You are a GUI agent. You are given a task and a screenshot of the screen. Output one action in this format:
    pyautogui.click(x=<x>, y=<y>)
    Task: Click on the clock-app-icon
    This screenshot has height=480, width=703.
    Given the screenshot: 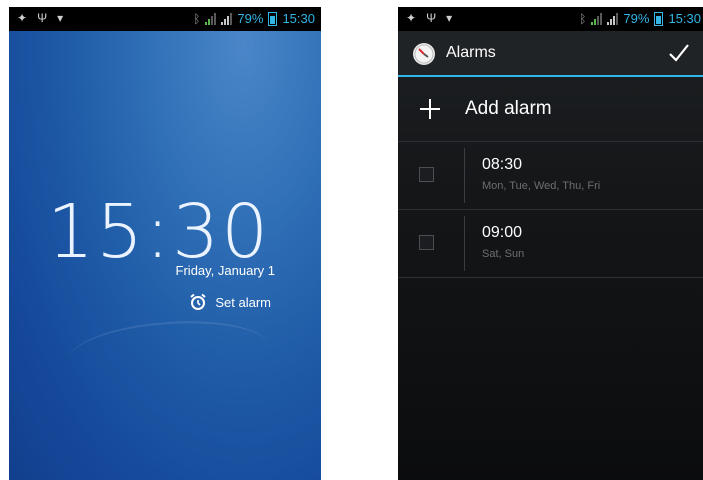 What is the action you would take?
    pyautogui.click(x=424, y=54)
    